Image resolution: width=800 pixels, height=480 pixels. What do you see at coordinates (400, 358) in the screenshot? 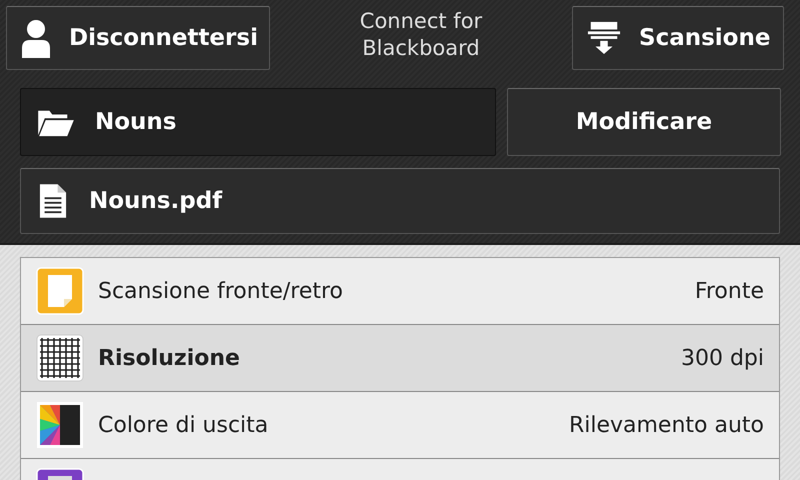
I see `setting-row: Risoluzione 300 dpi` at bounding box center [400, 358].